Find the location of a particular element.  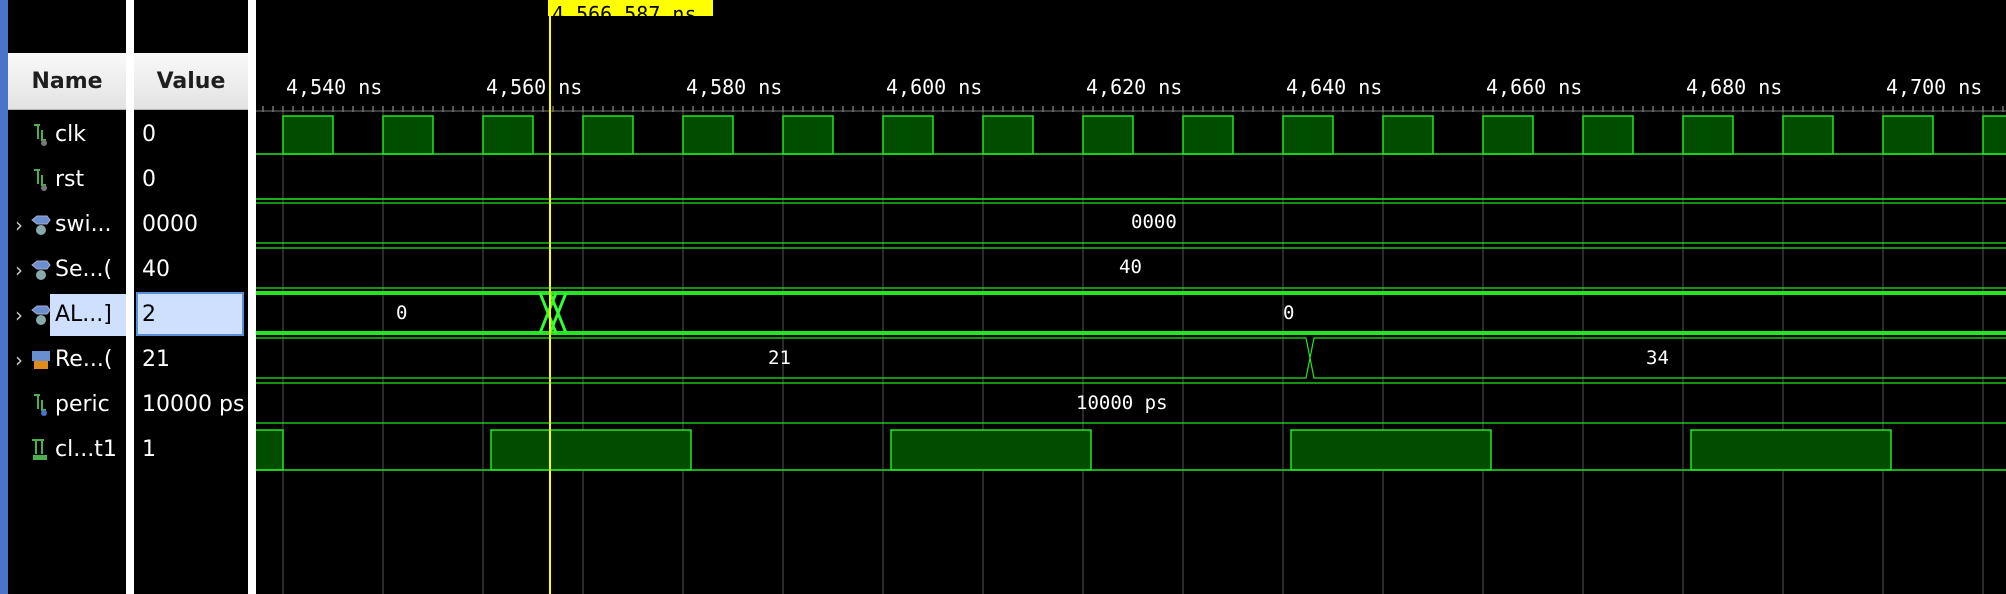

name-column-header: Name is located at coordinates (67, 81).